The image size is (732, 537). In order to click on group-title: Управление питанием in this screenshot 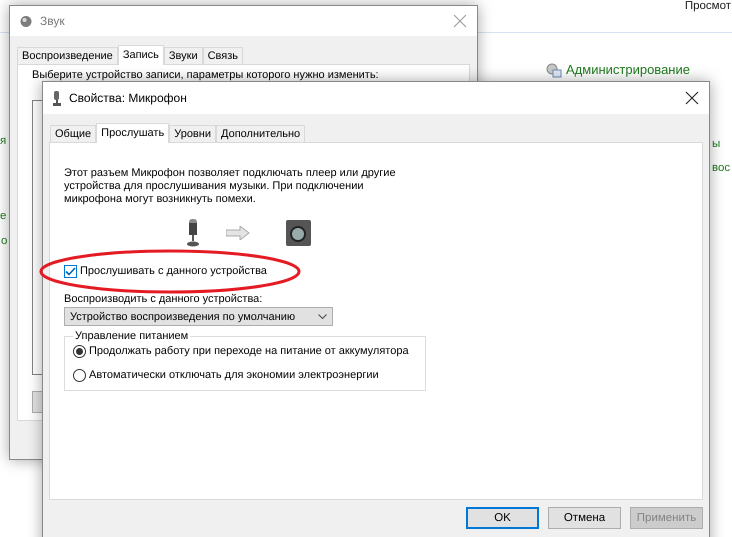, I will do `click(132, 336)`.